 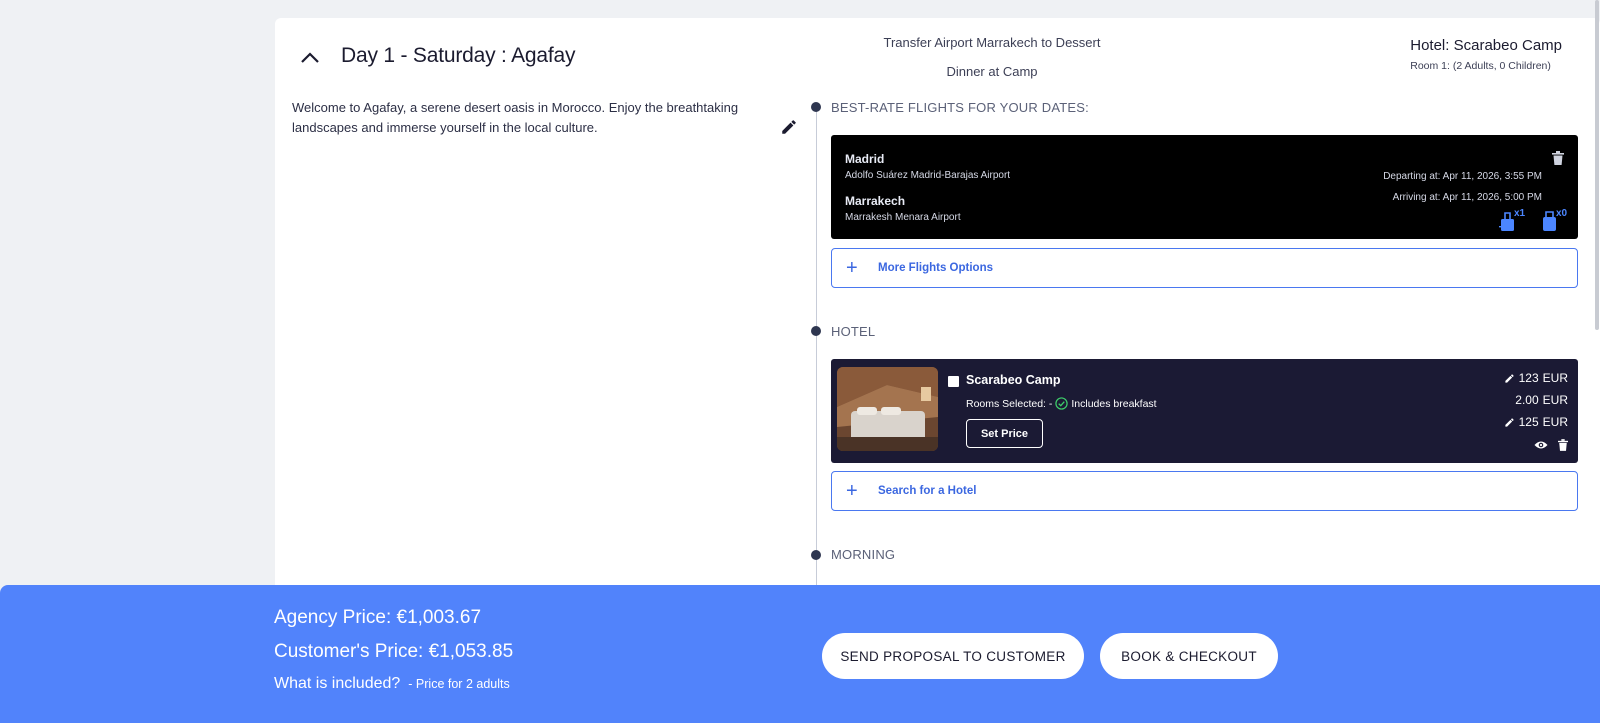 What do you see at coordinates (1480, 66) in the screenshot?
I see `hotel-summary-room: Room 1: (2 Adults, 0 Children)` at bounding box center [1480, 66].